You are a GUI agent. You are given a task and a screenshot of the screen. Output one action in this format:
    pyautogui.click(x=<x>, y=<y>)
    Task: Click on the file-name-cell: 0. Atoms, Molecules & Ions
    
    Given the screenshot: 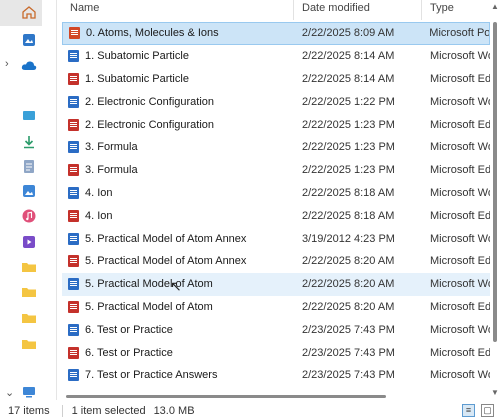 What is the action you would take?
    pyautogui.click(x=178, y=33)
    